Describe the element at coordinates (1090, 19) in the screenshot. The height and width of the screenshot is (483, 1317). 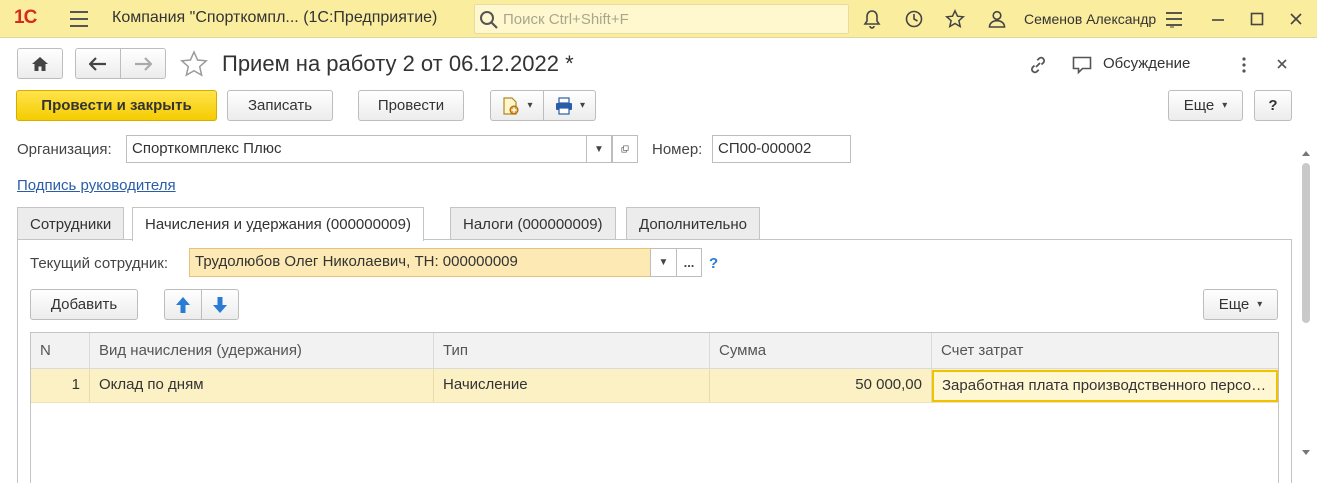
I see `user-name: Семенов Александр` at that location.